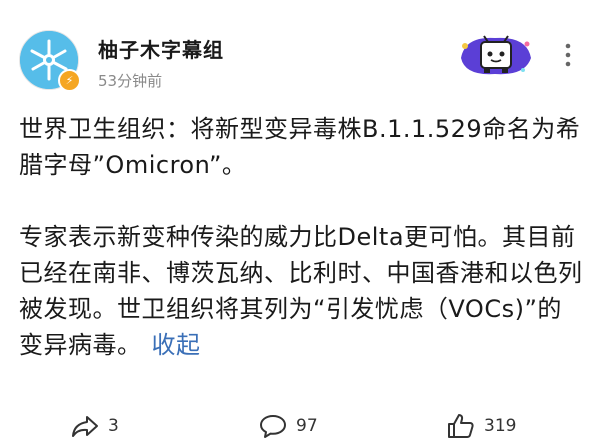 The image size is (600, 443). What do you see at coordinates (307, 425) in the screenshot?
I see `comment-count: 97` at bounding box center [307, 425].